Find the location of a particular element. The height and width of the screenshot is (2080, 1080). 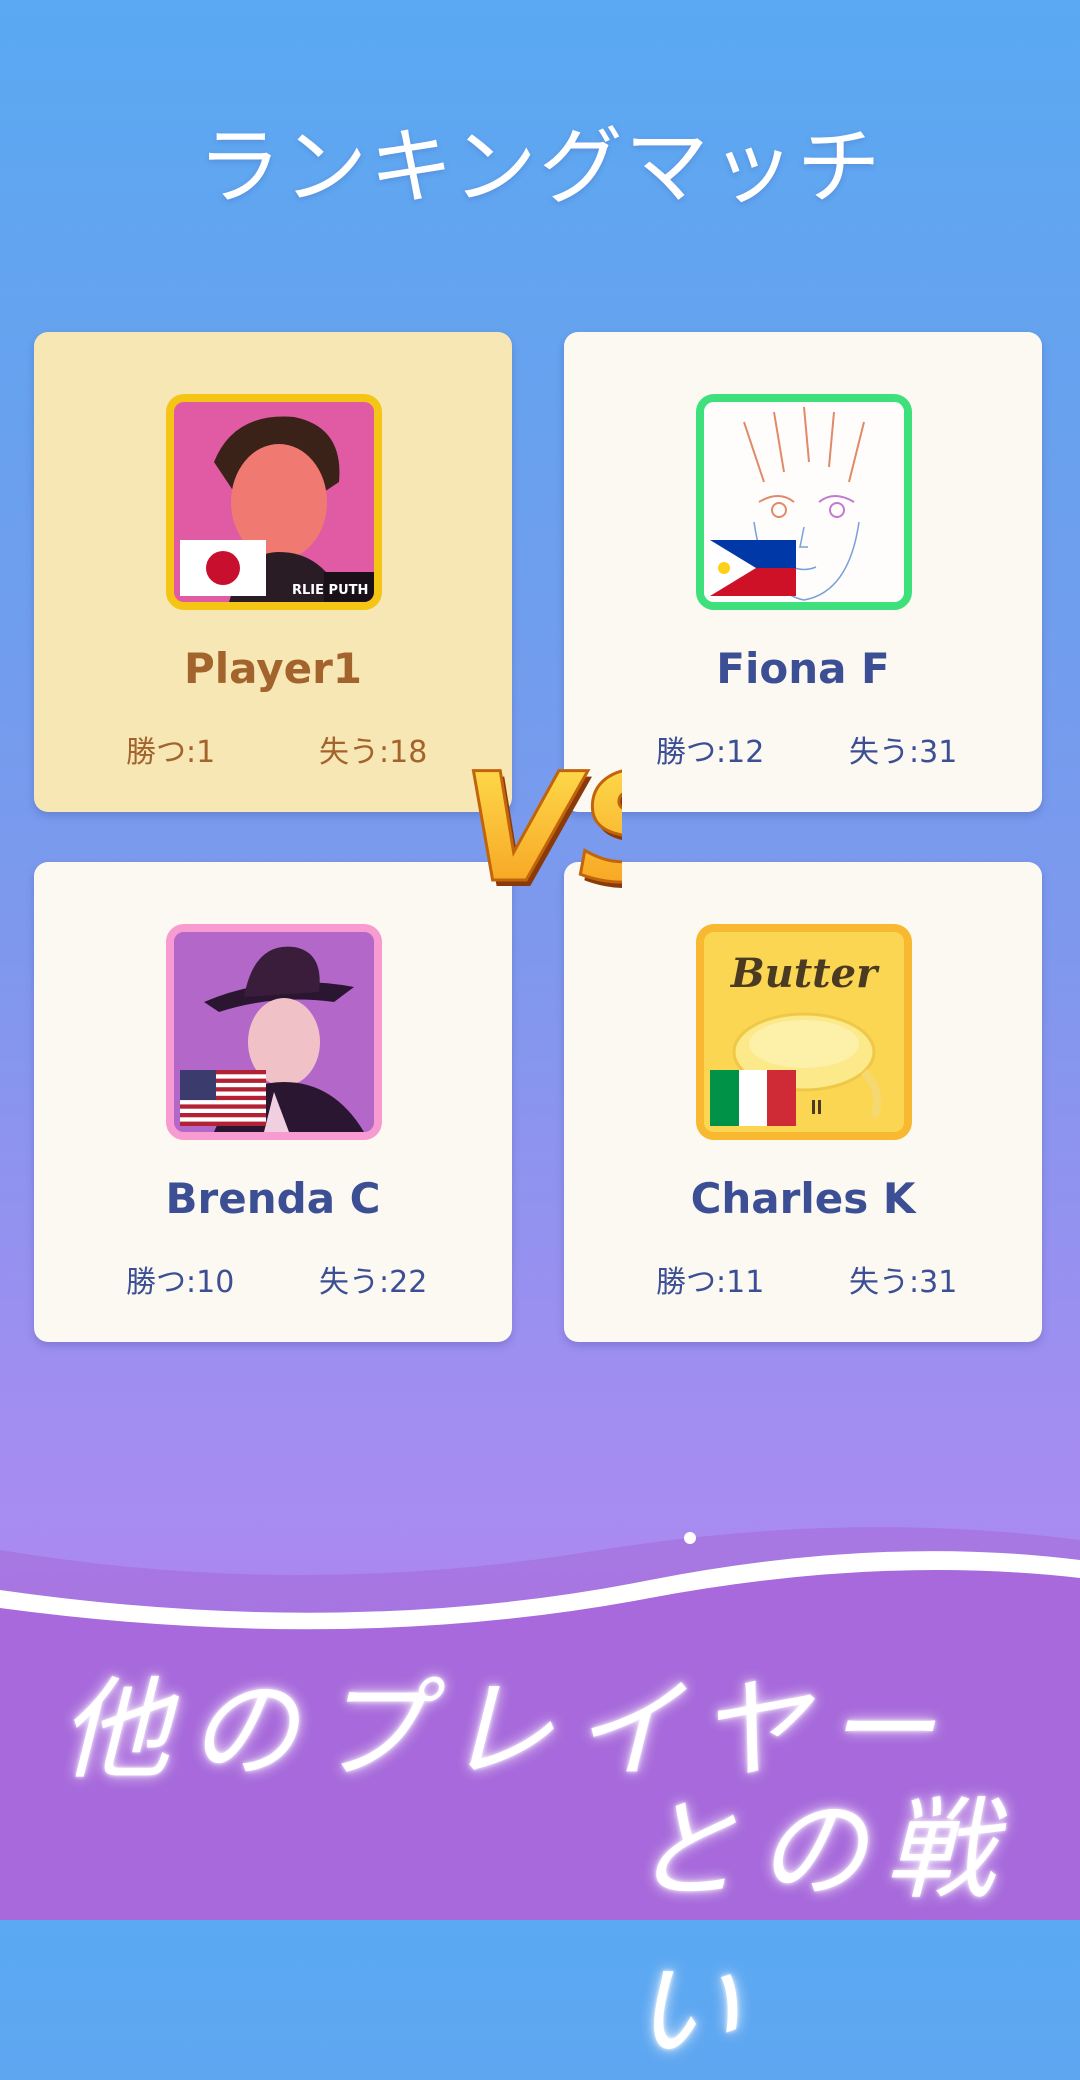

player-name: Fiona F is located at coordinates (803, 668).